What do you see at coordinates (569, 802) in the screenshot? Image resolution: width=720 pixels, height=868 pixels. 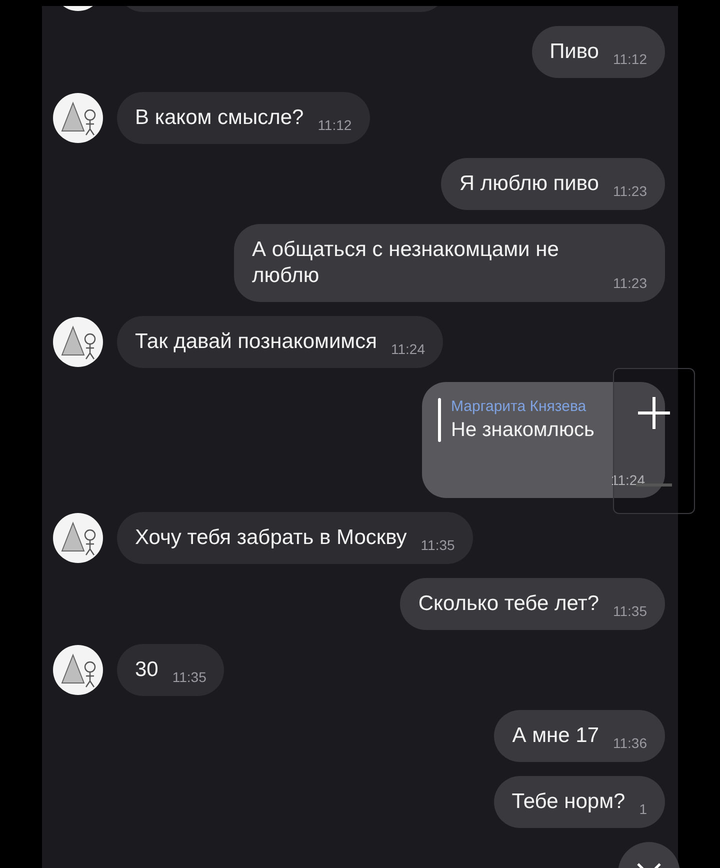 I see `message-text: Тебе норм?` at bounding box center [569, 802].